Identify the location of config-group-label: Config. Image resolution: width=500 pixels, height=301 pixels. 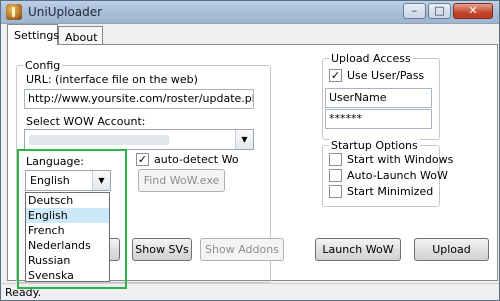
(43, 65).